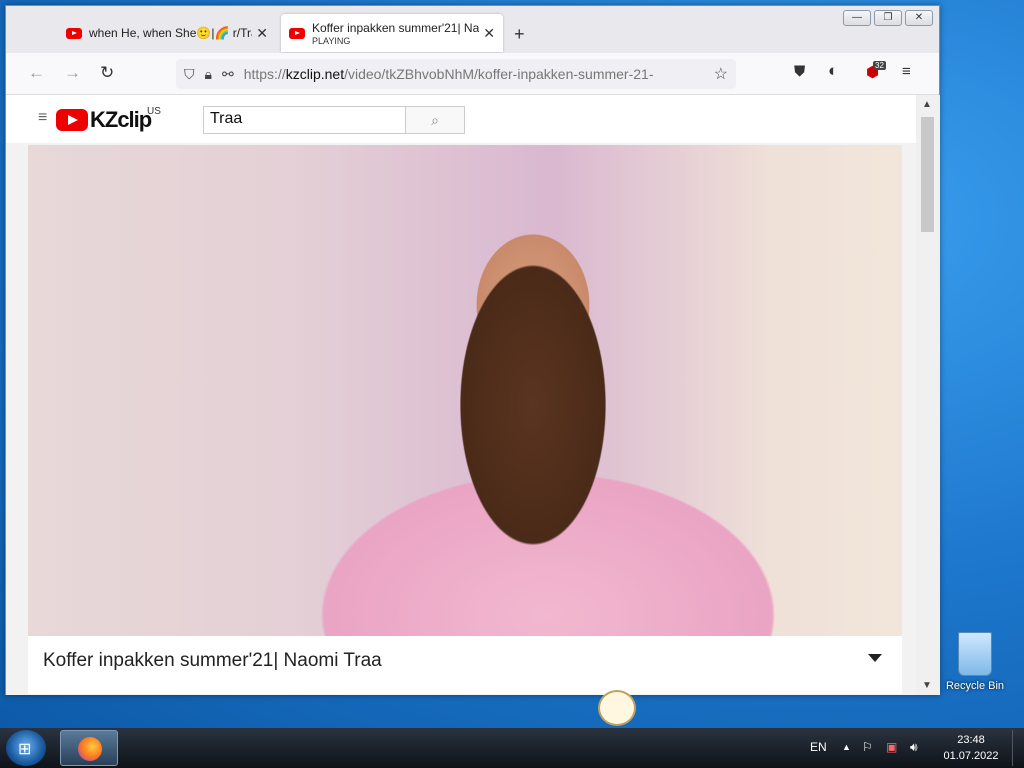  I want to click on show-desktop-button, so click(1017, 748).